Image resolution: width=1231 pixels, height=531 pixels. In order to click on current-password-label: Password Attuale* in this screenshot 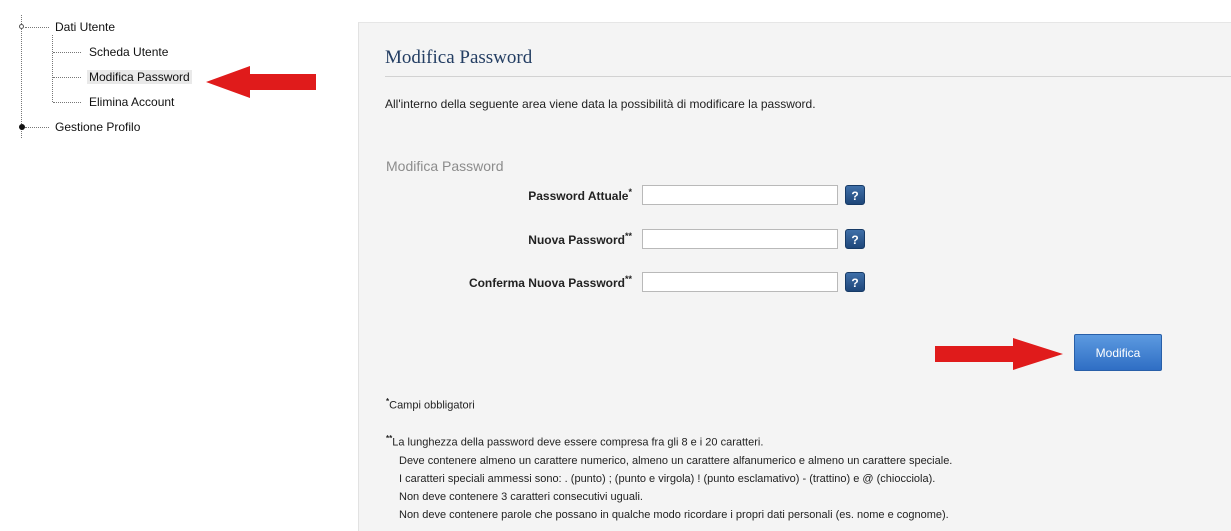, I will do `click(506, 195)`.